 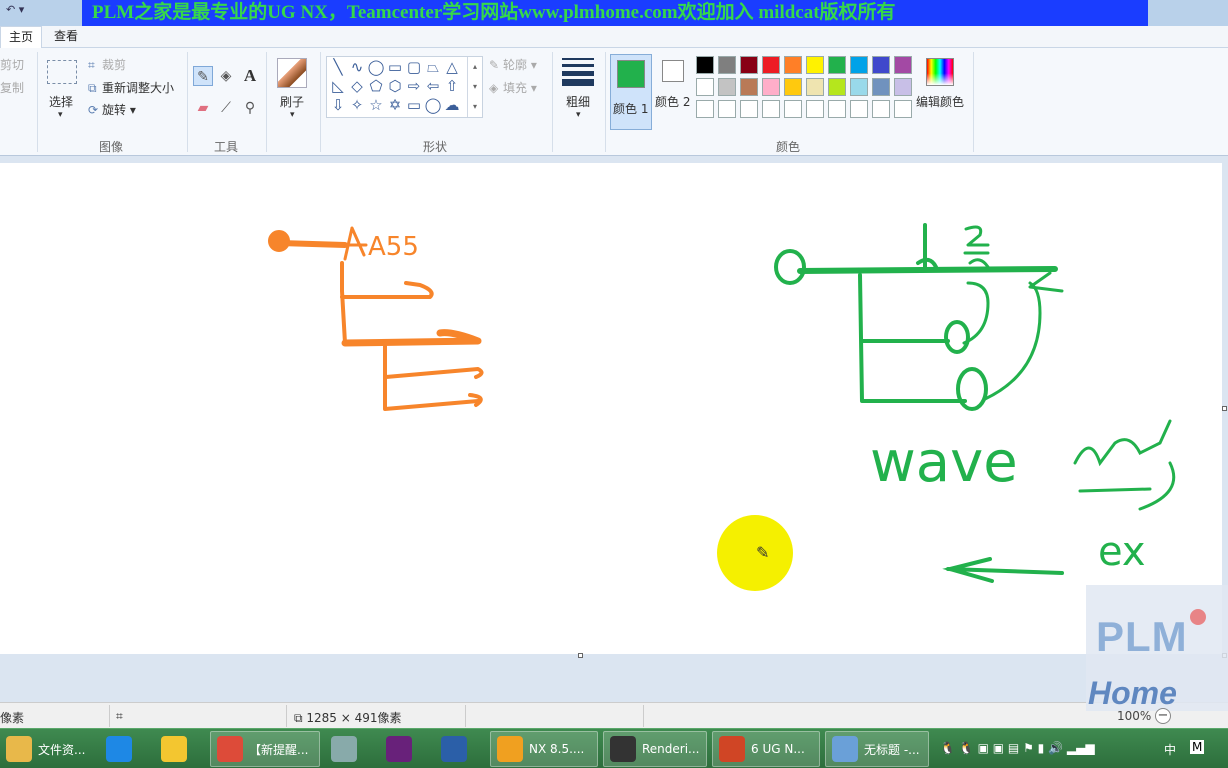 I want to click on oval-callout-shape-icon: ◯, so click(x=433, y=105).